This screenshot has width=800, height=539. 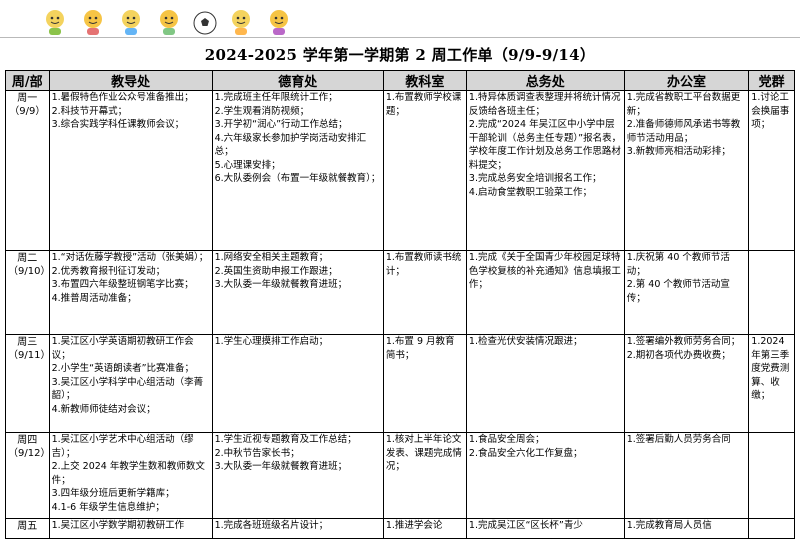 I want to click on task-item: 3.布置四六年级整班钢笔字比赛；, so click(x=122, y=284).